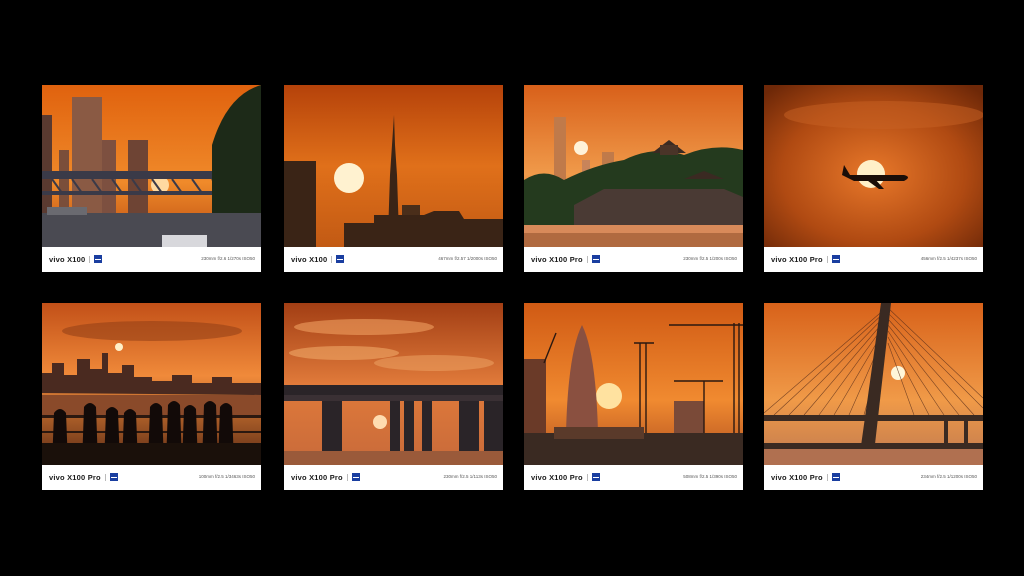 The height and width of the screenshot is (576, 1024). What do you see at coordinates (873, 259) in the screenshot?
I see `photo-caption: vivo X100 Pro 456mm f/2.5 1/4237s ISO50` at bounding box center [873, 259].